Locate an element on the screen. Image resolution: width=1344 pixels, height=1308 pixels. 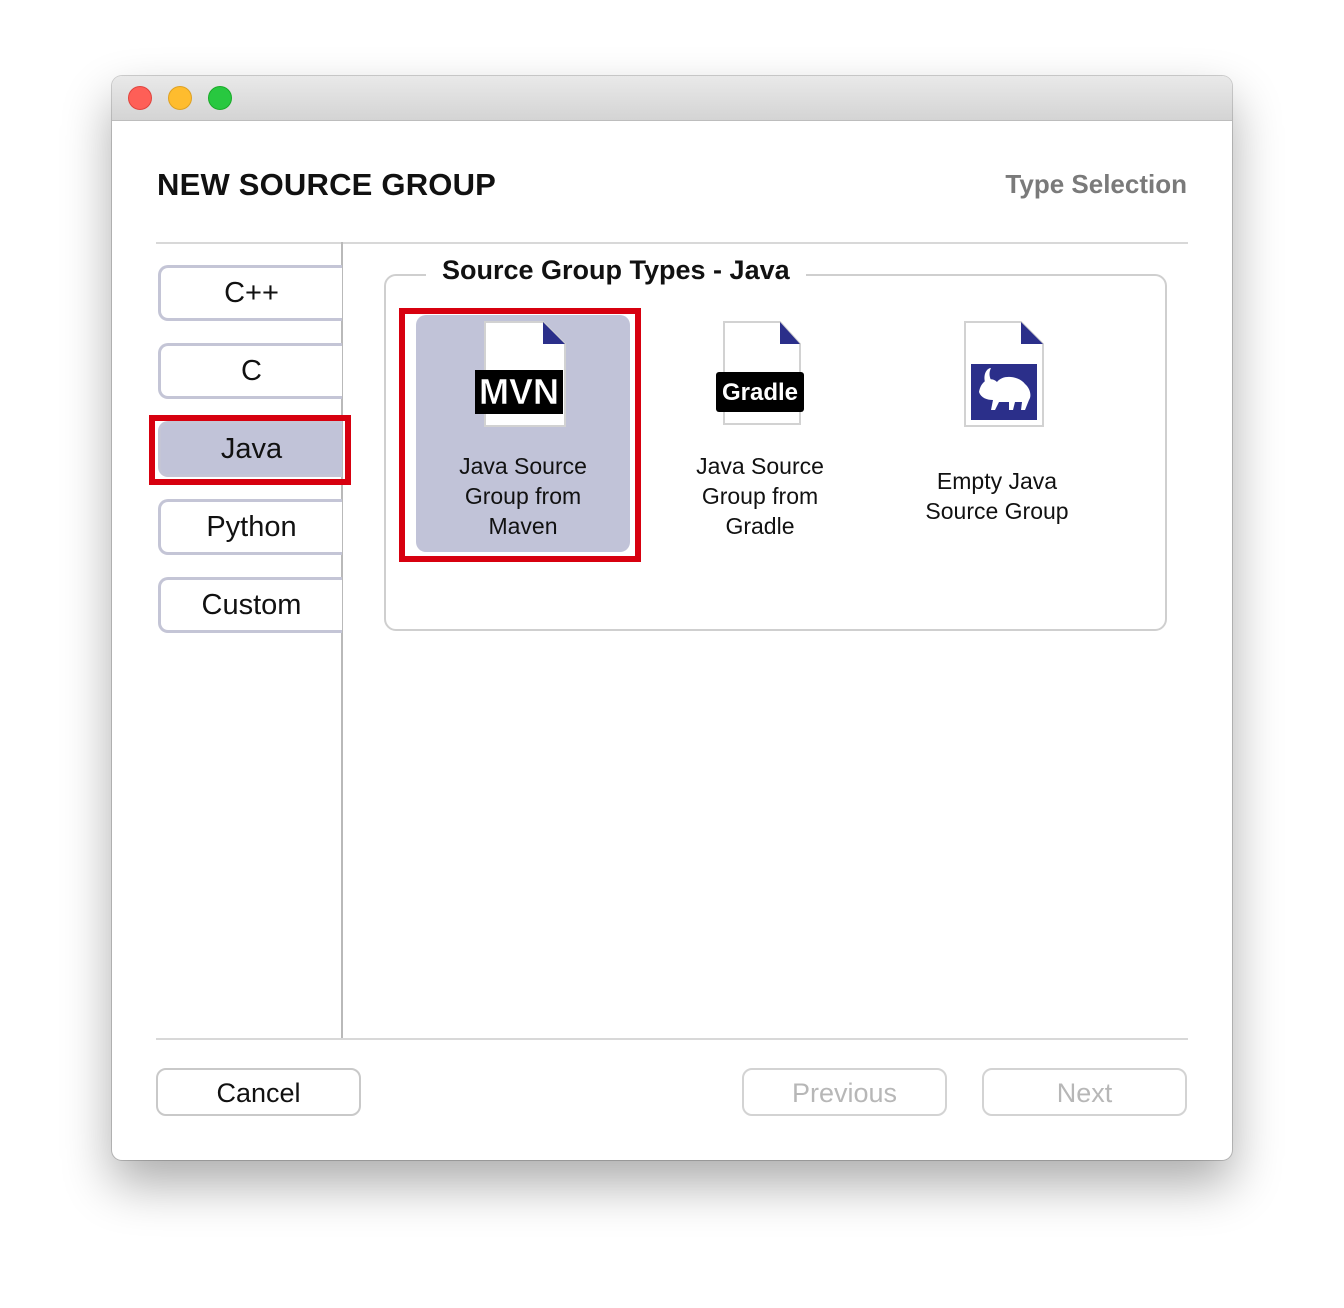
language-tab-custom: Custom is located at coordinates (250, 605).